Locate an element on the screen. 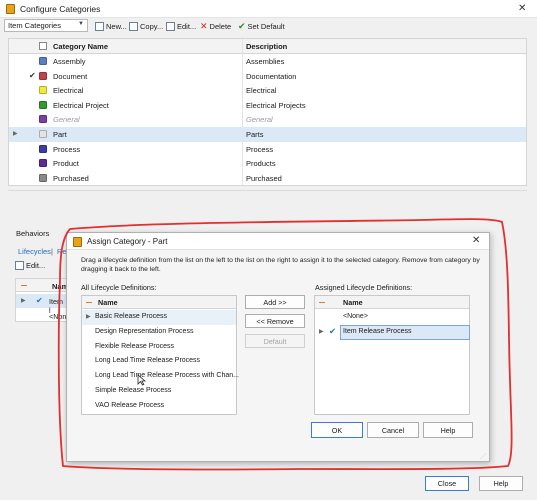 Image resolution: width=537 pixels, height=500 pixels. category-description: Electrical Projects is located at coordinates (276, 105).